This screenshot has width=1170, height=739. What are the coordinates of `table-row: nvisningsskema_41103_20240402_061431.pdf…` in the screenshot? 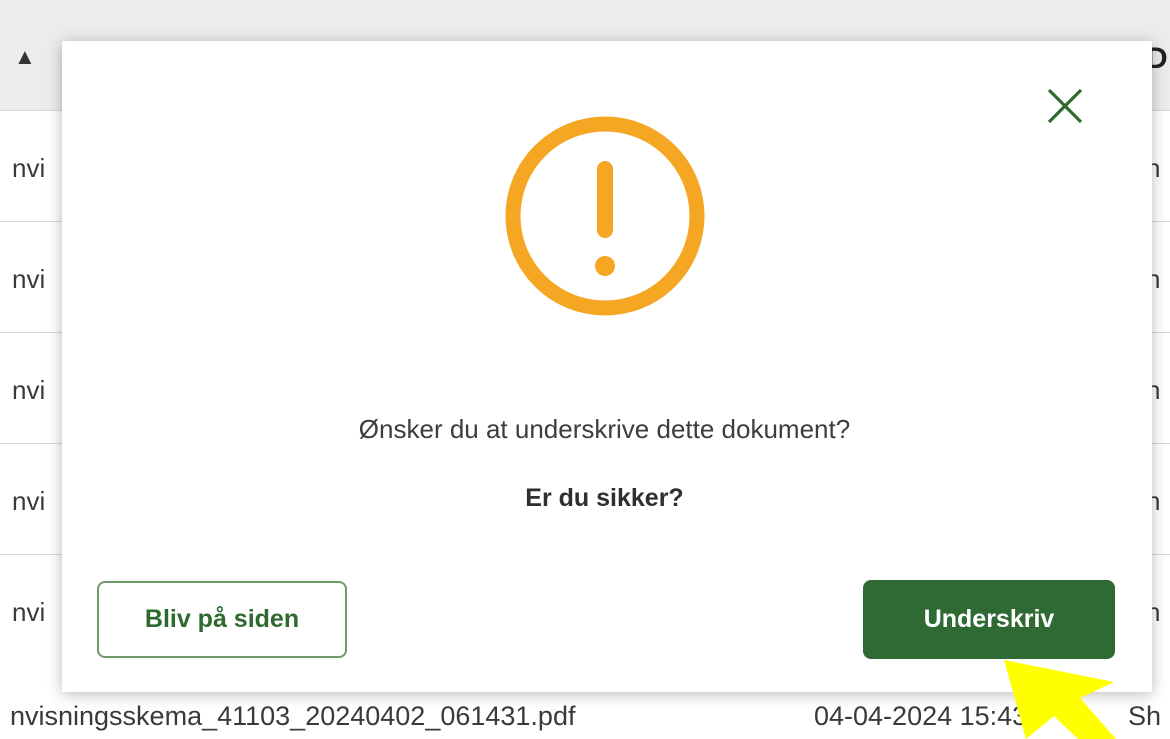 It's located at (585, 716).